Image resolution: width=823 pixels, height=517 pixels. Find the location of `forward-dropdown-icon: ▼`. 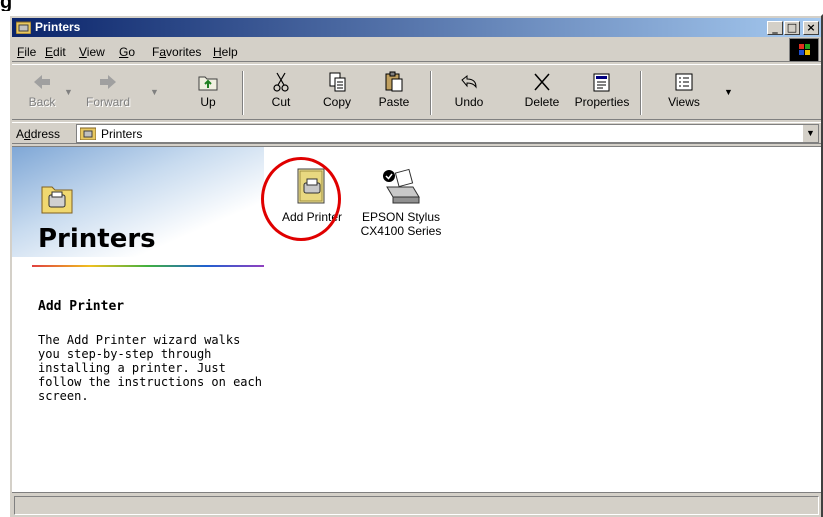

forward-dropdown-icon: ▼ is located at coordinates (154, 92).